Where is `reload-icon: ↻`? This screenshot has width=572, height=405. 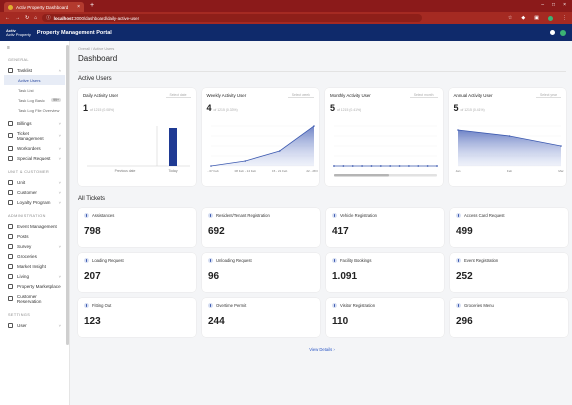
reload-icon: ↻ is located at coordinates (27, 18).